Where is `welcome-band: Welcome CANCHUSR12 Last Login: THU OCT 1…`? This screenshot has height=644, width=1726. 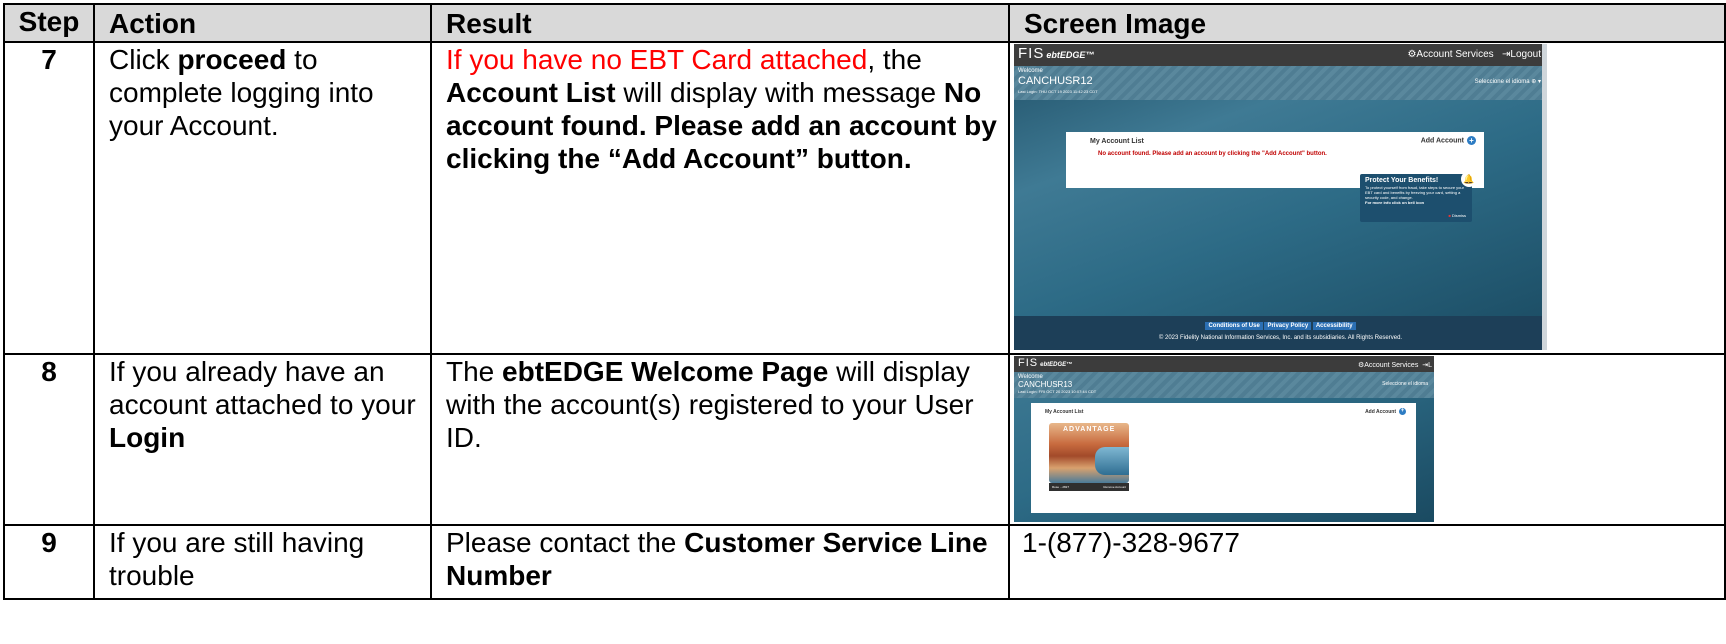 welcome-band: Welcome CANCHUSR12 Last Login: THU OCT 1… is located at coordinates (1280, 83).